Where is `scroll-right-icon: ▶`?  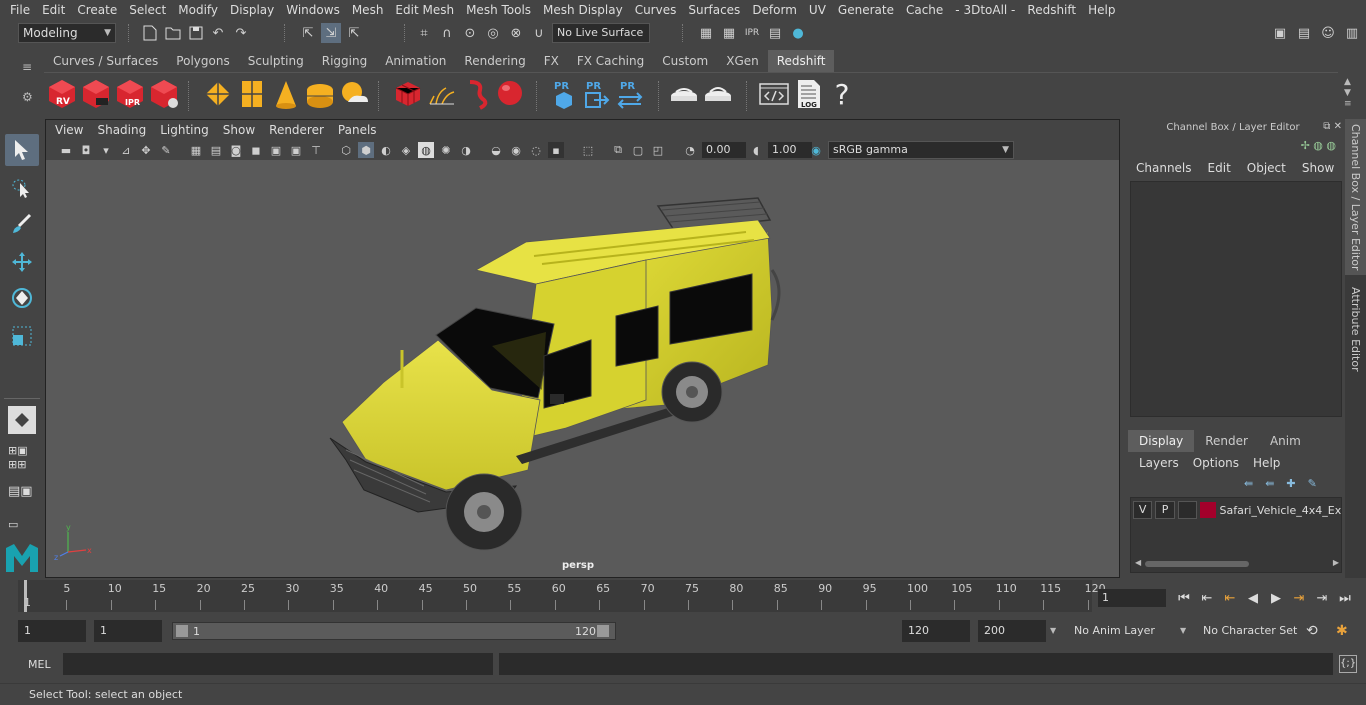 scroll-right-icon: ▶ is located at coordinates (1336, 562).